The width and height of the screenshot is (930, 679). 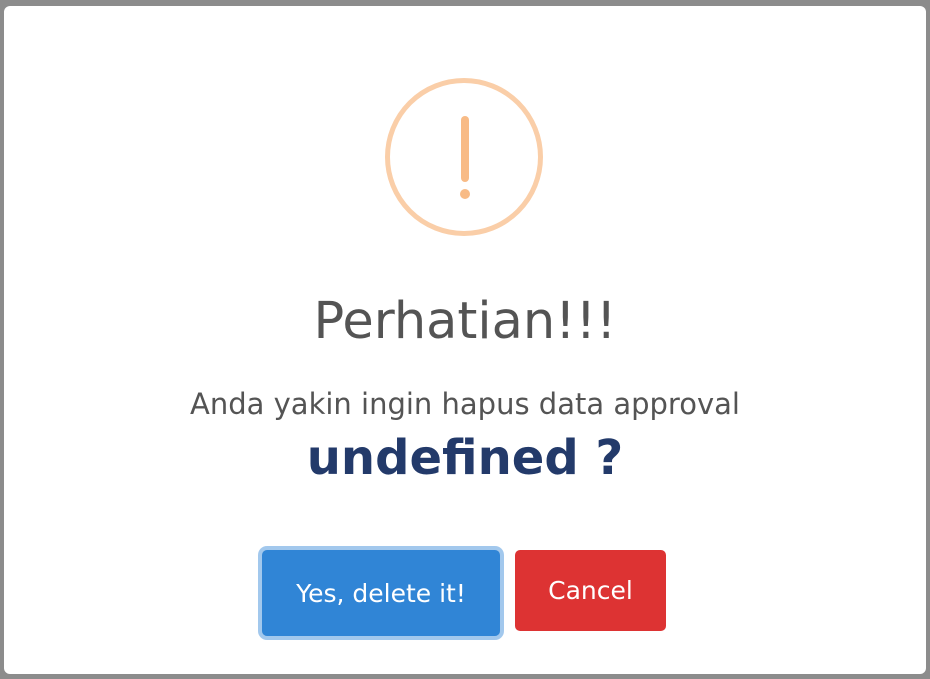 I want to click on dialog-title: Perhatian!!!, so click(x=465, y=321).